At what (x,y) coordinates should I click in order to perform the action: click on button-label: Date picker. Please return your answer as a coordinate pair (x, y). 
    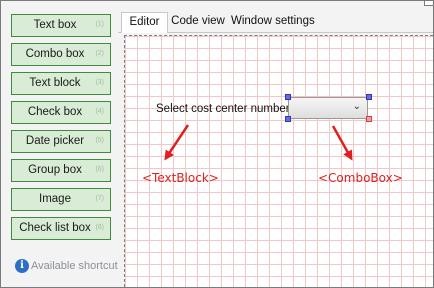
    Looking at the image, I should click on (55, 141).